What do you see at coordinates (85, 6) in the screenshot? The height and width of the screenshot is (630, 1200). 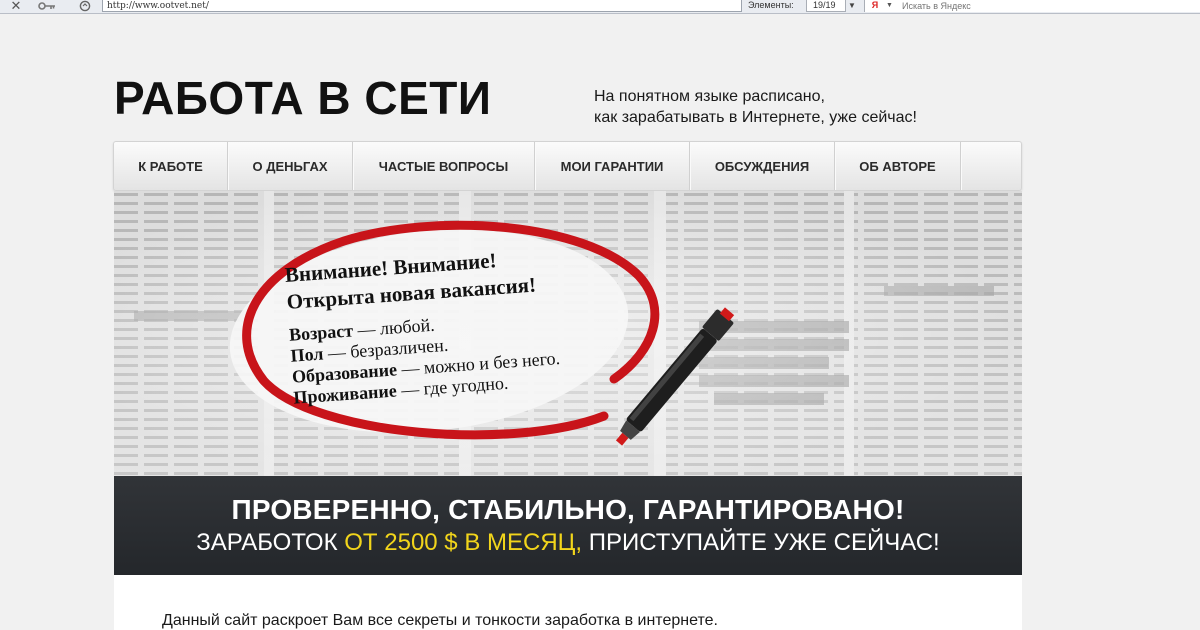 I see `compat-icon` at bounding box center [85, 6].